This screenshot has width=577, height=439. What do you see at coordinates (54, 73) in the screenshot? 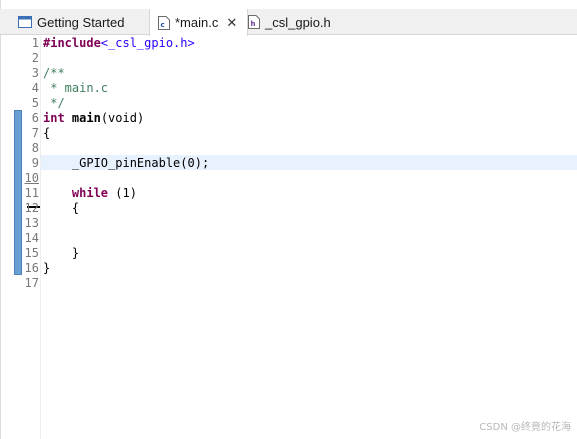
I see `comment-text: /**` at bounding box center [54, 73].